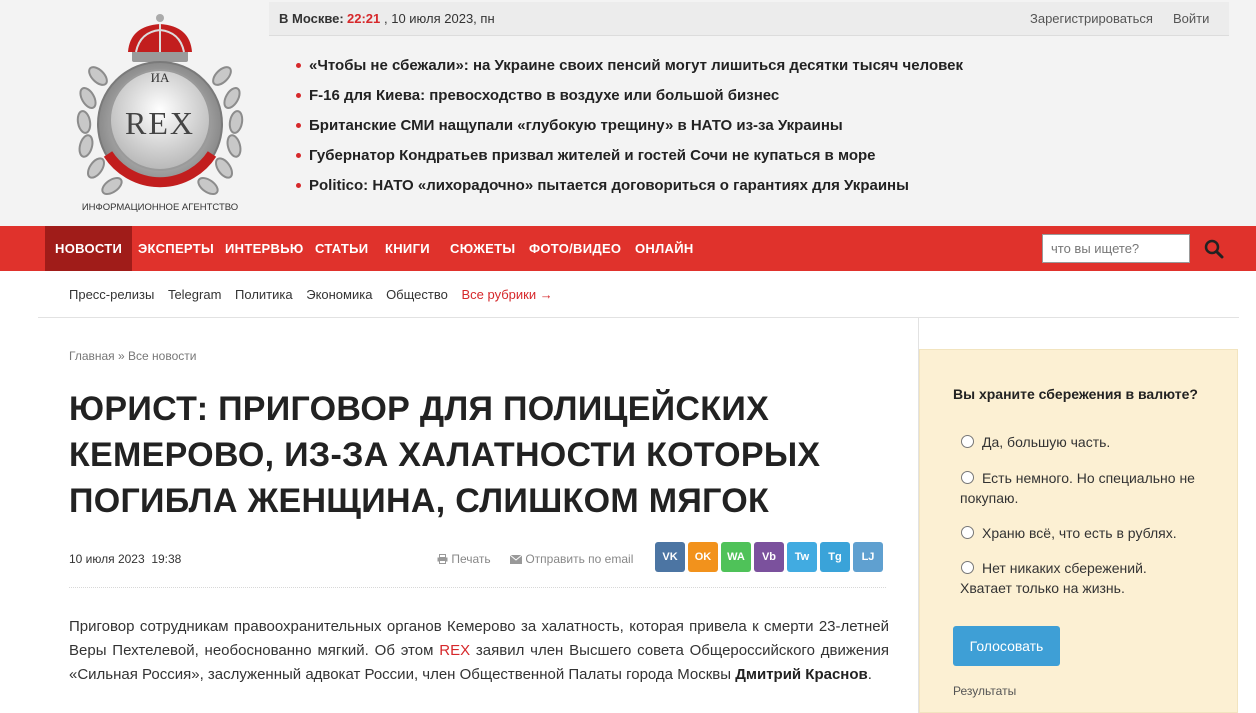 The image size is (1256, 713). I want to click on subnav-item-society: Общество, so click(417, 294).